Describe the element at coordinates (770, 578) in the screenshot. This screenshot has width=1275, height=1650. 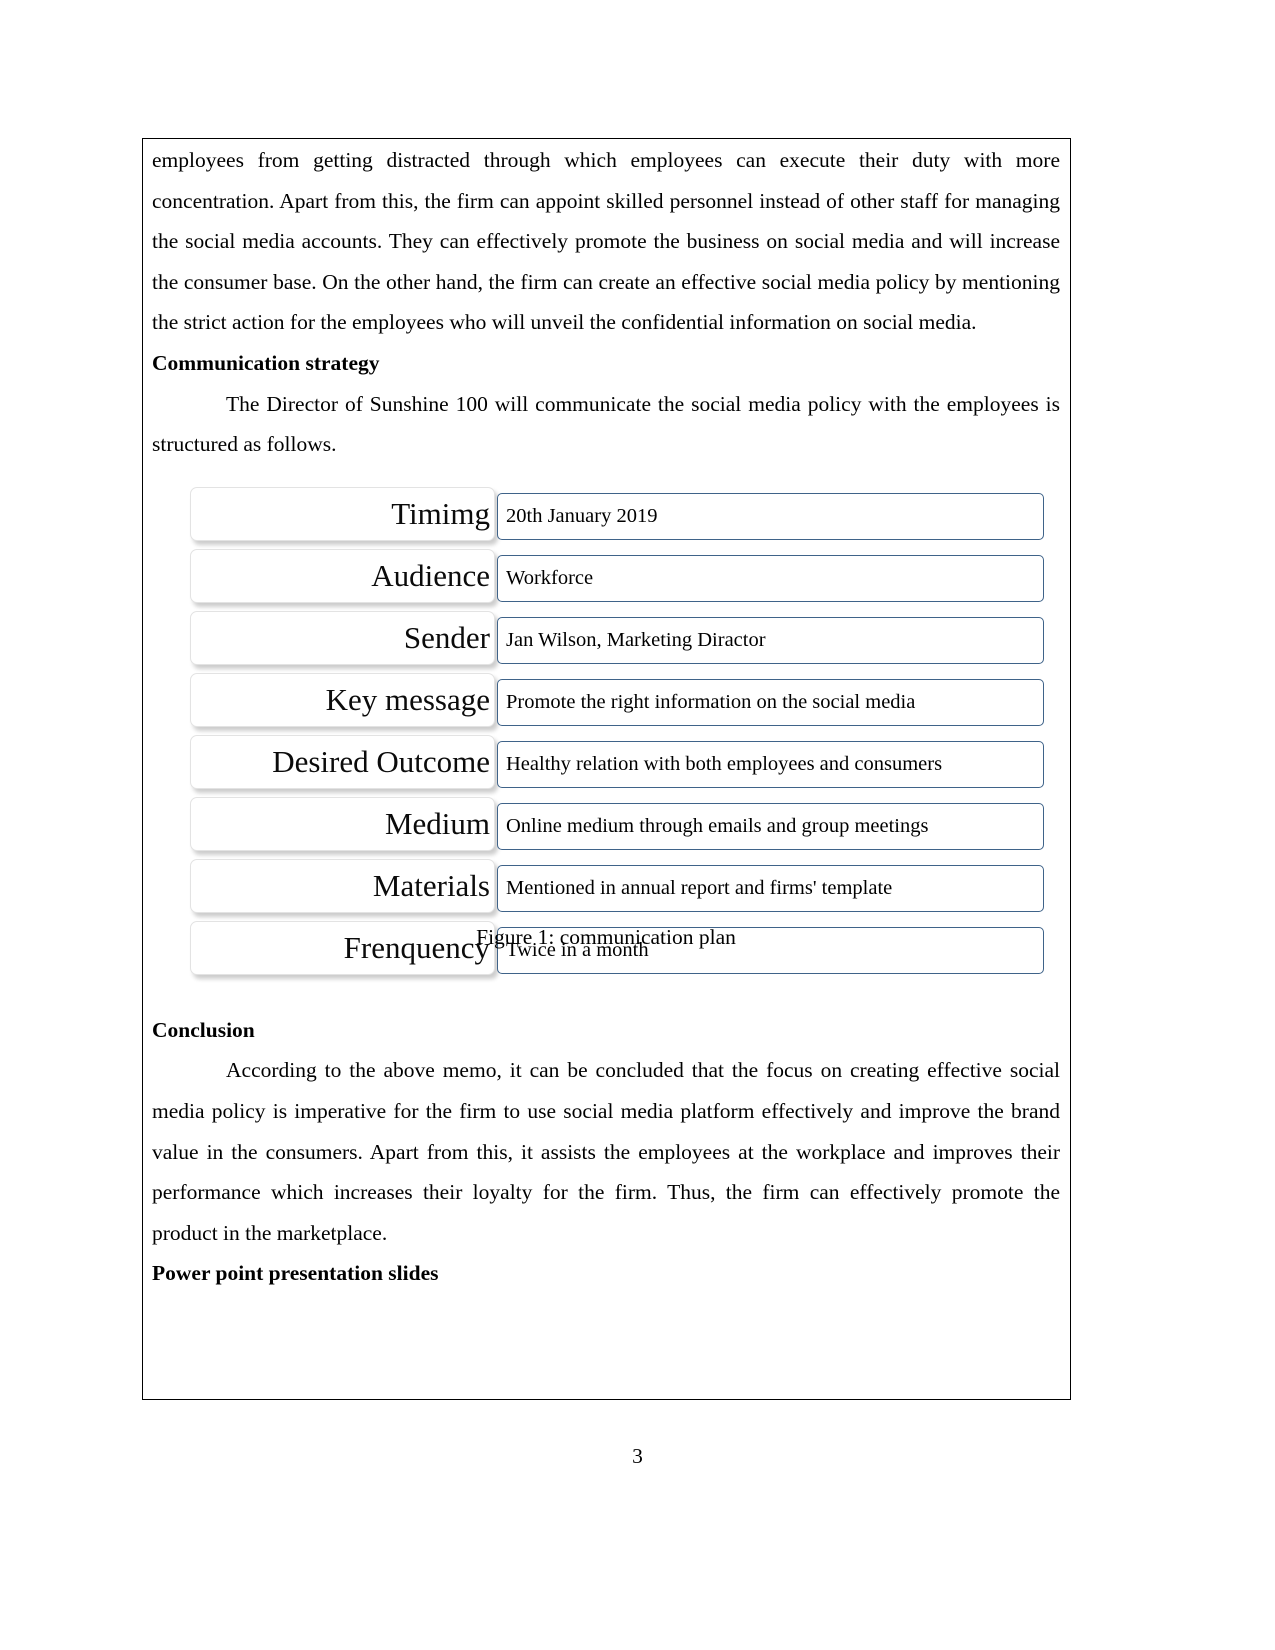
I see `plan-value-box: Workforce` at that location.